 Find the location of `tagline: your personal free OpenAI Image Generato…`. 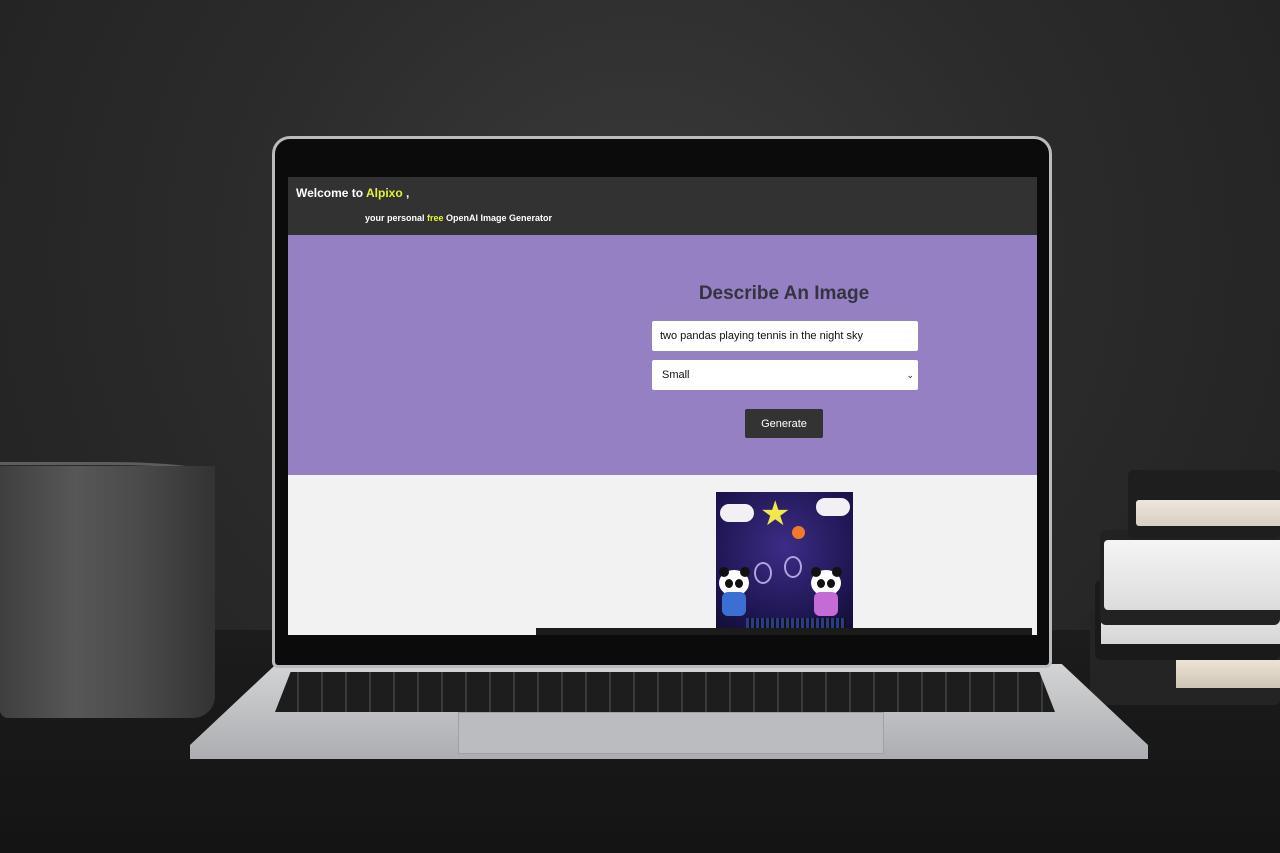

tagline: your personal free OpenAI Image Generato… is located at coordinates (458, 218).